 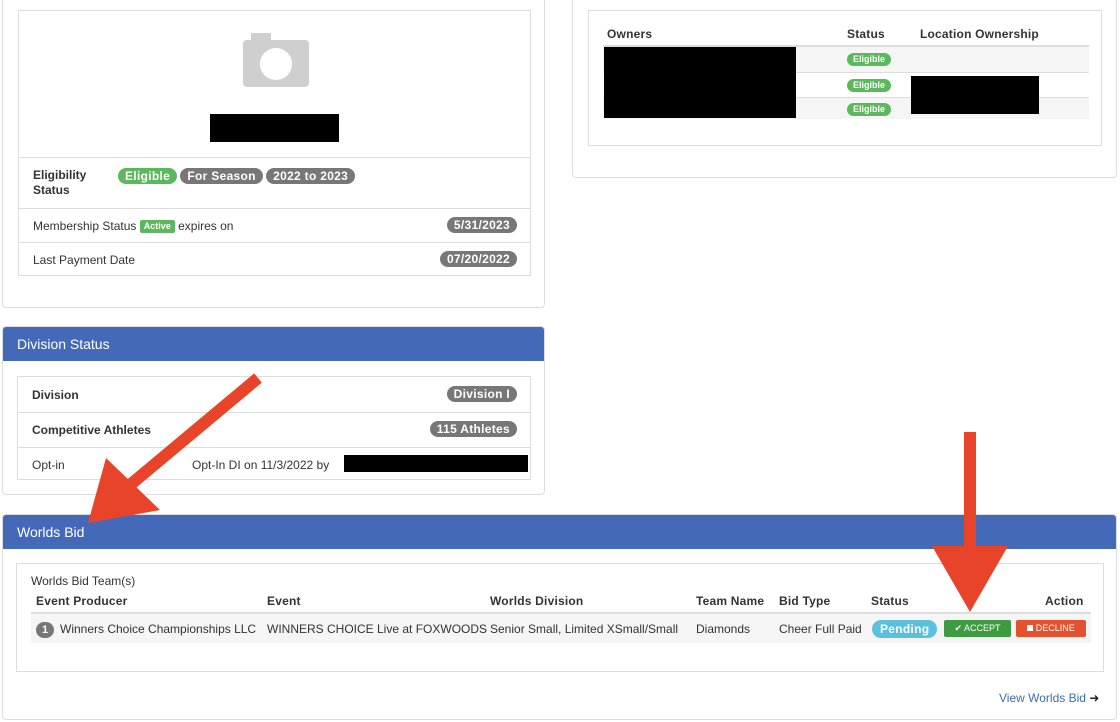 I want to click on optin-label: Opt-in, so click(x=48, y=465).